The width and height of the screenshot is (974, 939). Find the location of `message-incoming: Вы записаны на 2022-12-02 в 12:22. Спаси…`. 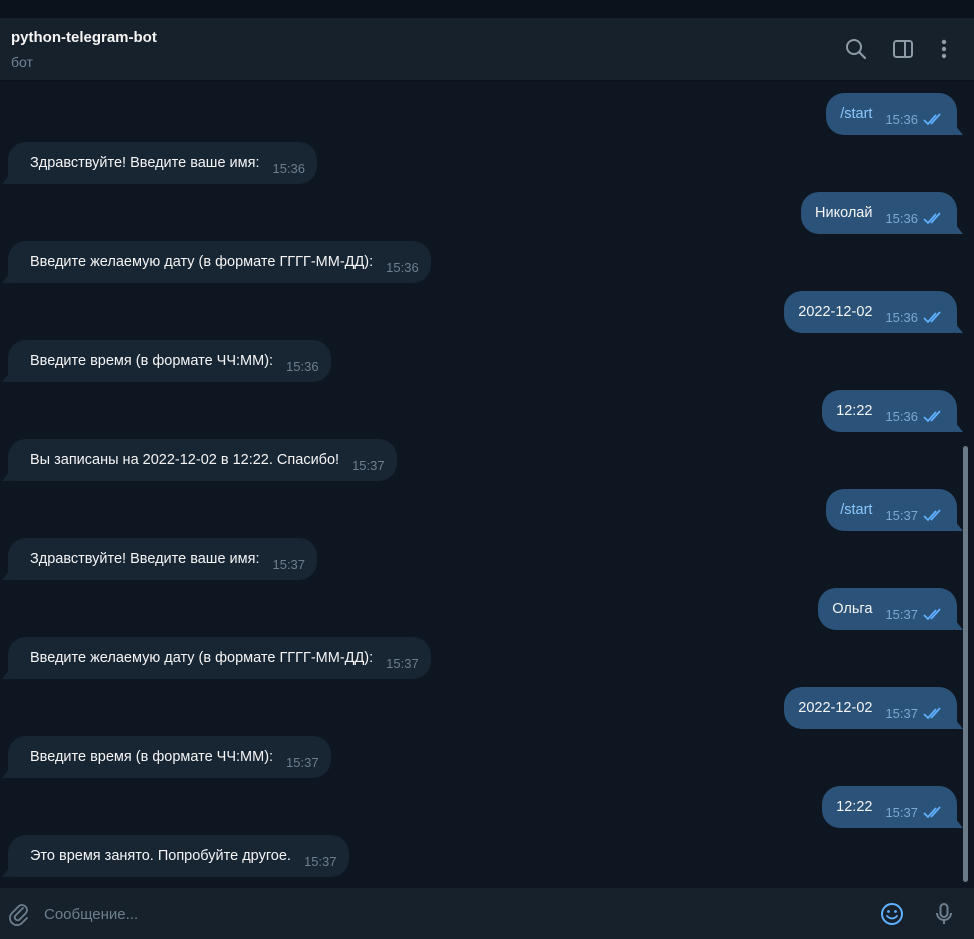

message-incoming: Вы записаны на 2022-12-02 в 12:22. Спаси… is located at coordinates (199, 460).